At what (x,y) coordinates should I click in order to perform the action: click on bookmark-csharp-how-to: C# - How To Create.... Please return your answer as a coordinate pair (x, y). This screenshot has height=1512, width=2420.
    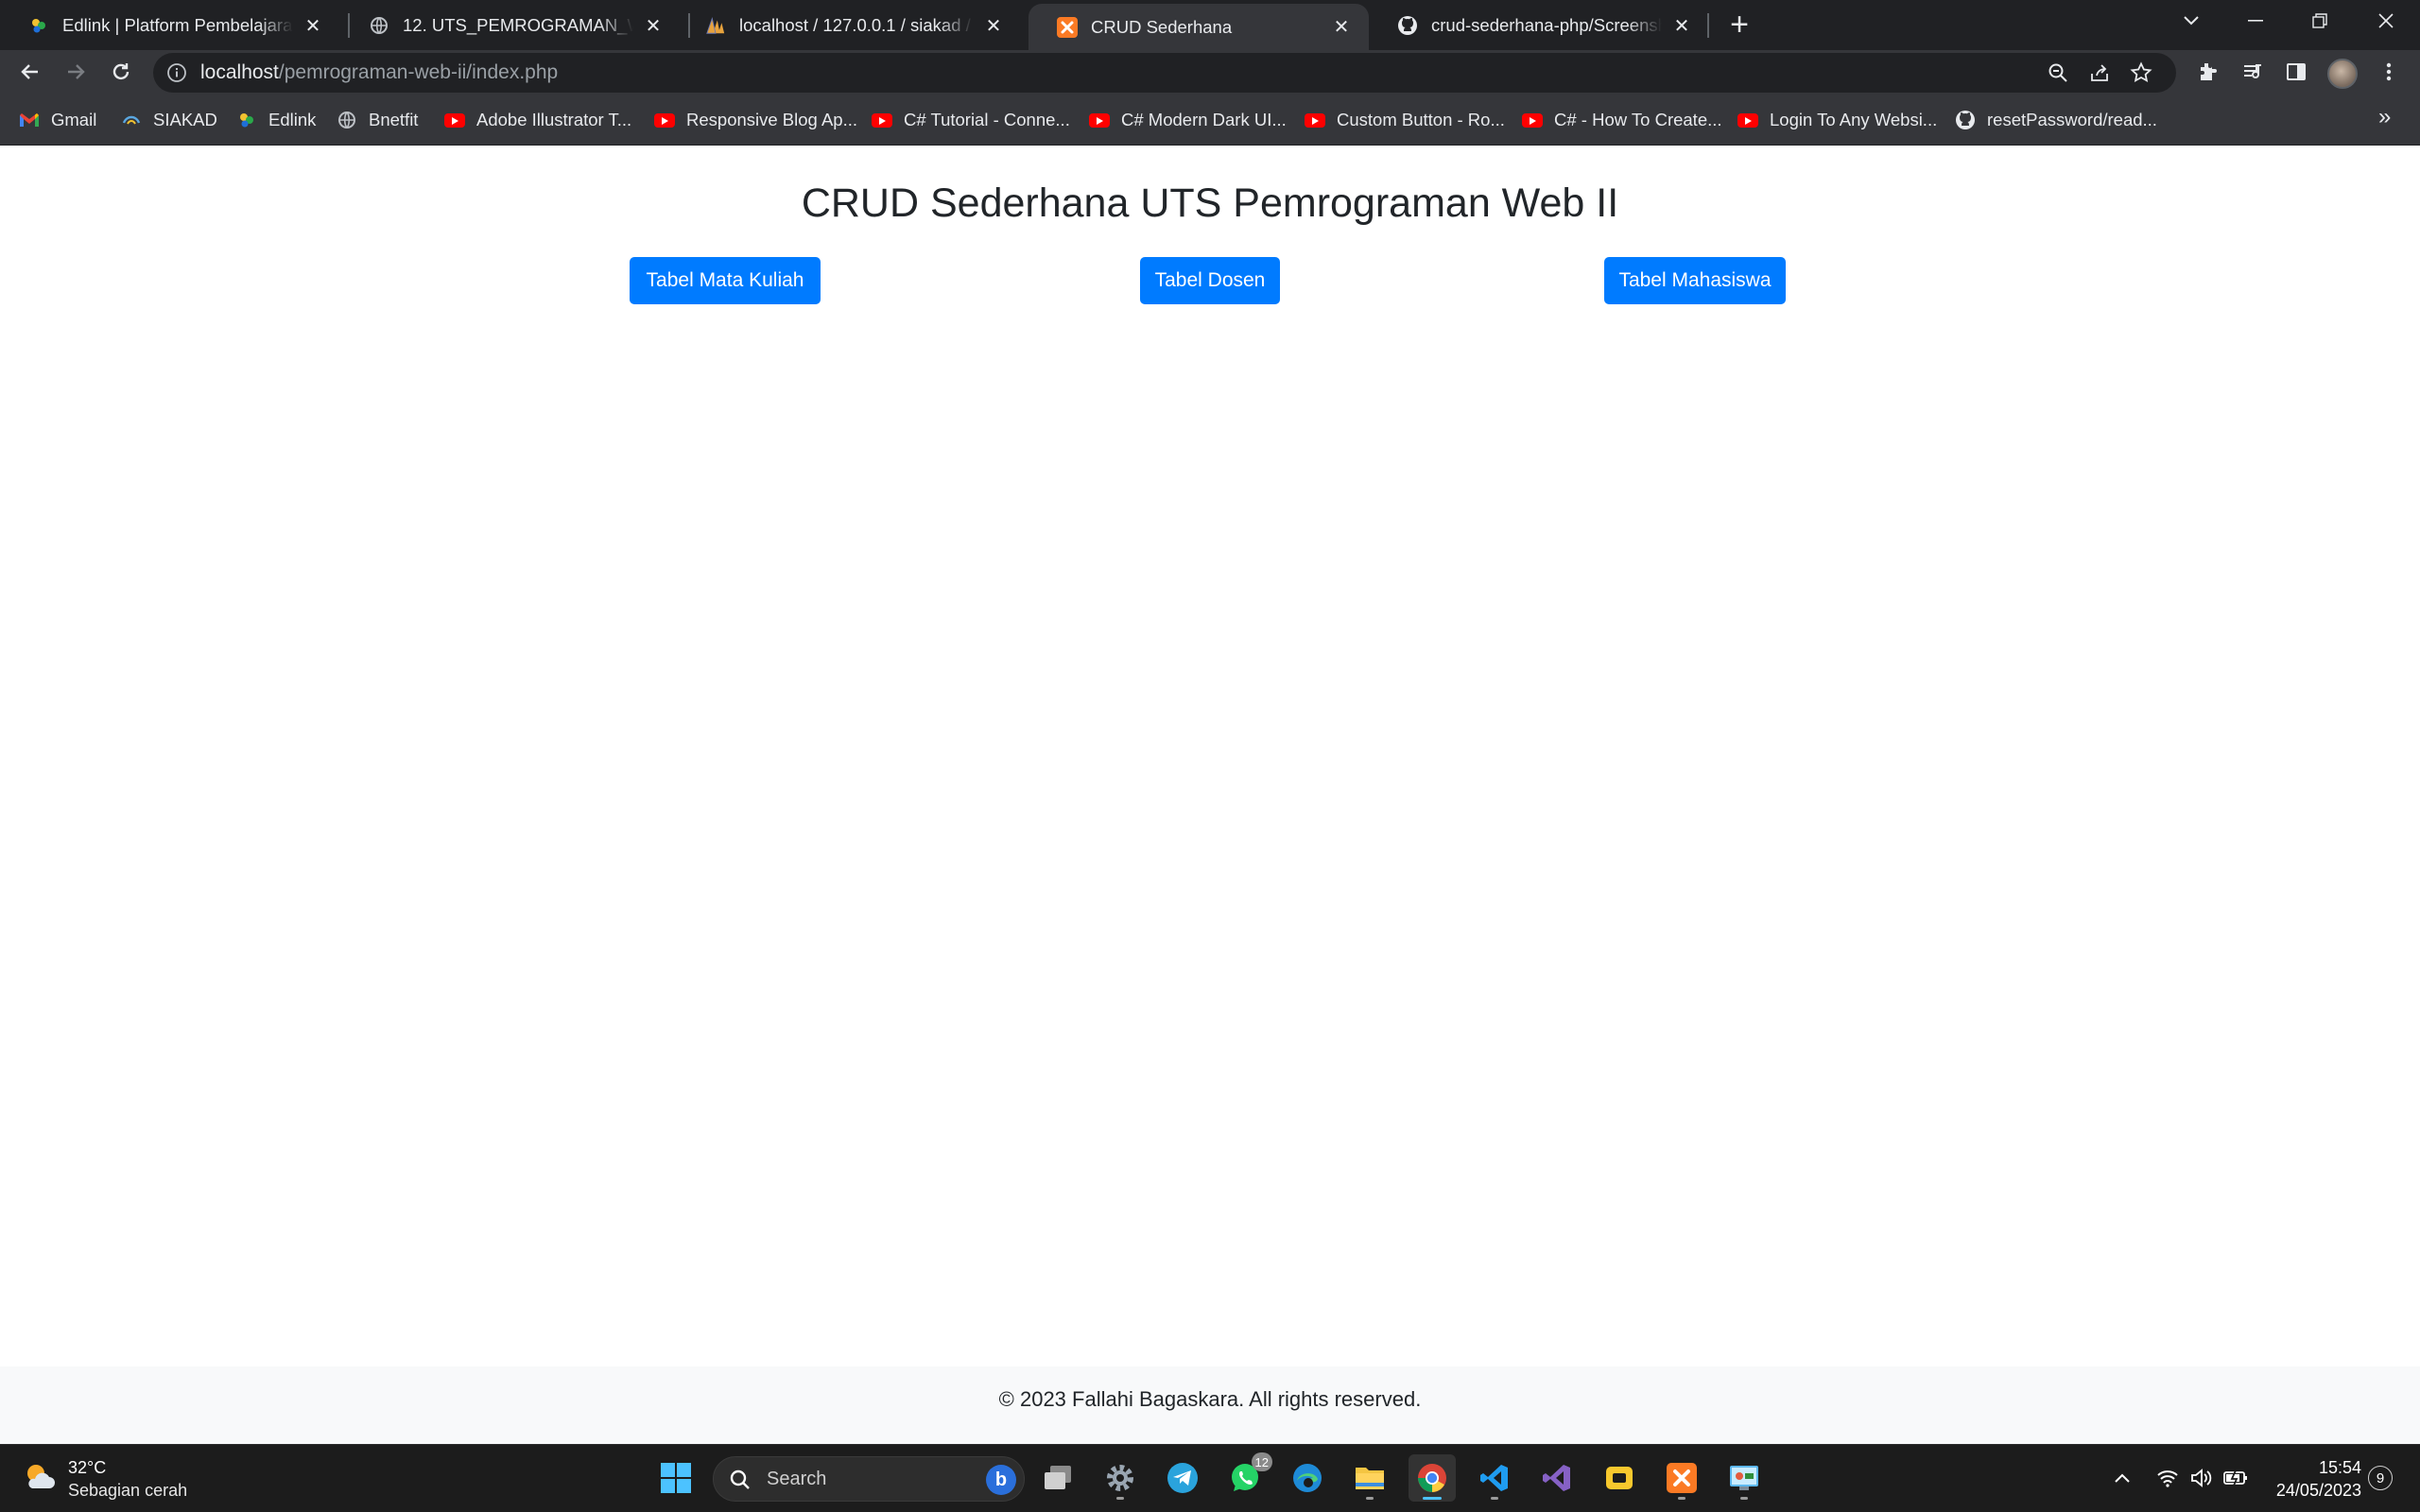
    Looking at the image, I should click on (1622, 120).